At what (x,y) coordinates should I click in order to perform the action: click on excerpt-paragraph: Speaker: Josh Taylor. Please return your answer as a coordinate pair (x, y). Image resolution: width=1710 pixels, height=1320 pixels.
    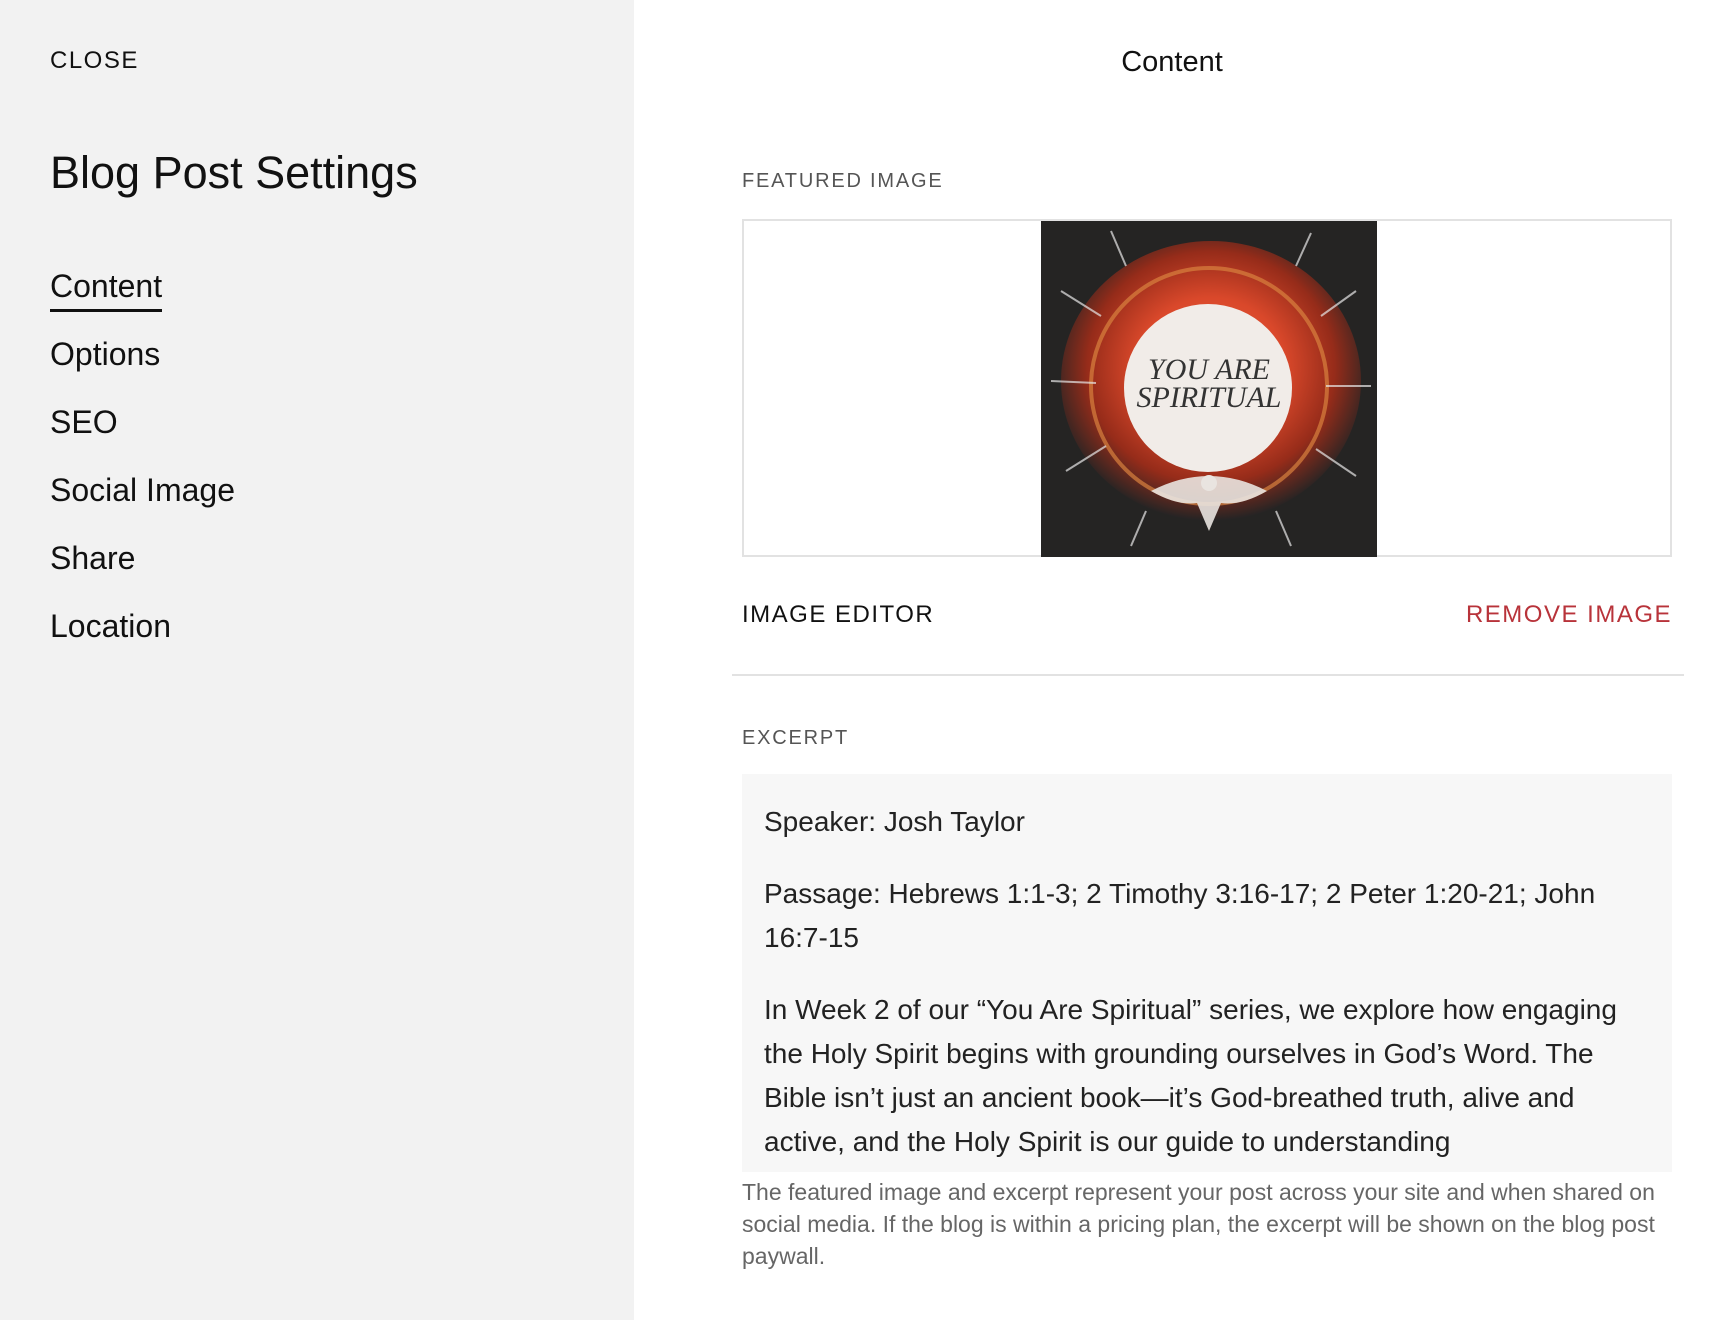
    Looking at the image, I should click on (894, 821).